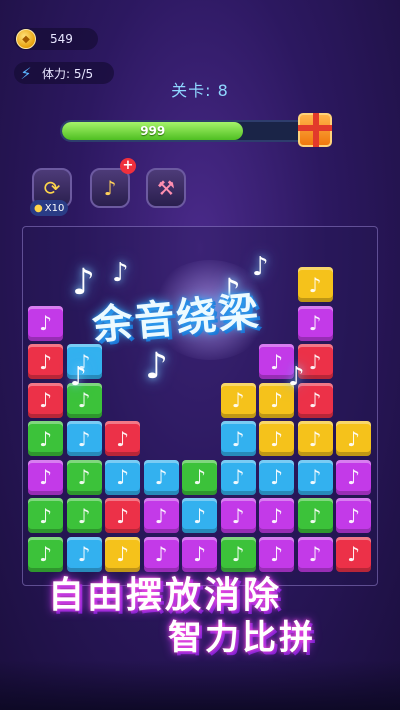 This screenshot has width=400, height=710. I want to click on slogan-line-2: 智力比拼, so click(242, 638).